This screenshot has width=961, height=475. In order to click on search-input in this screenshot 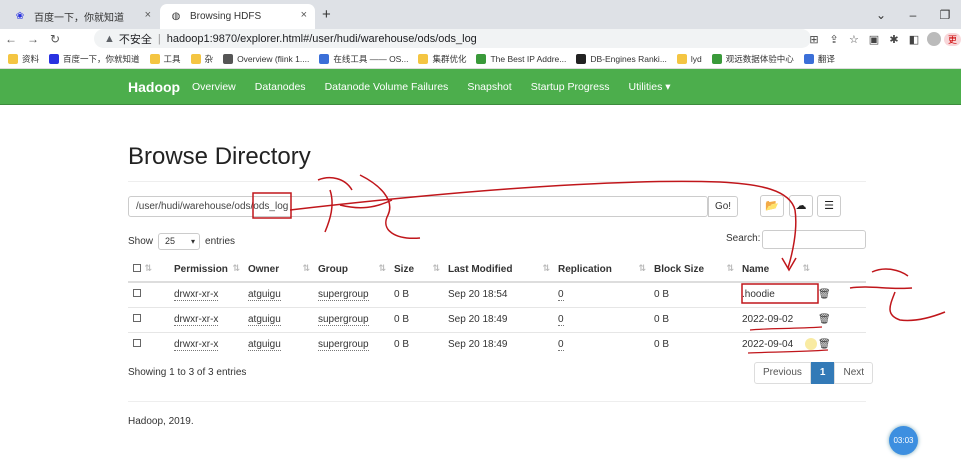, I will do `click(814, 239)`.